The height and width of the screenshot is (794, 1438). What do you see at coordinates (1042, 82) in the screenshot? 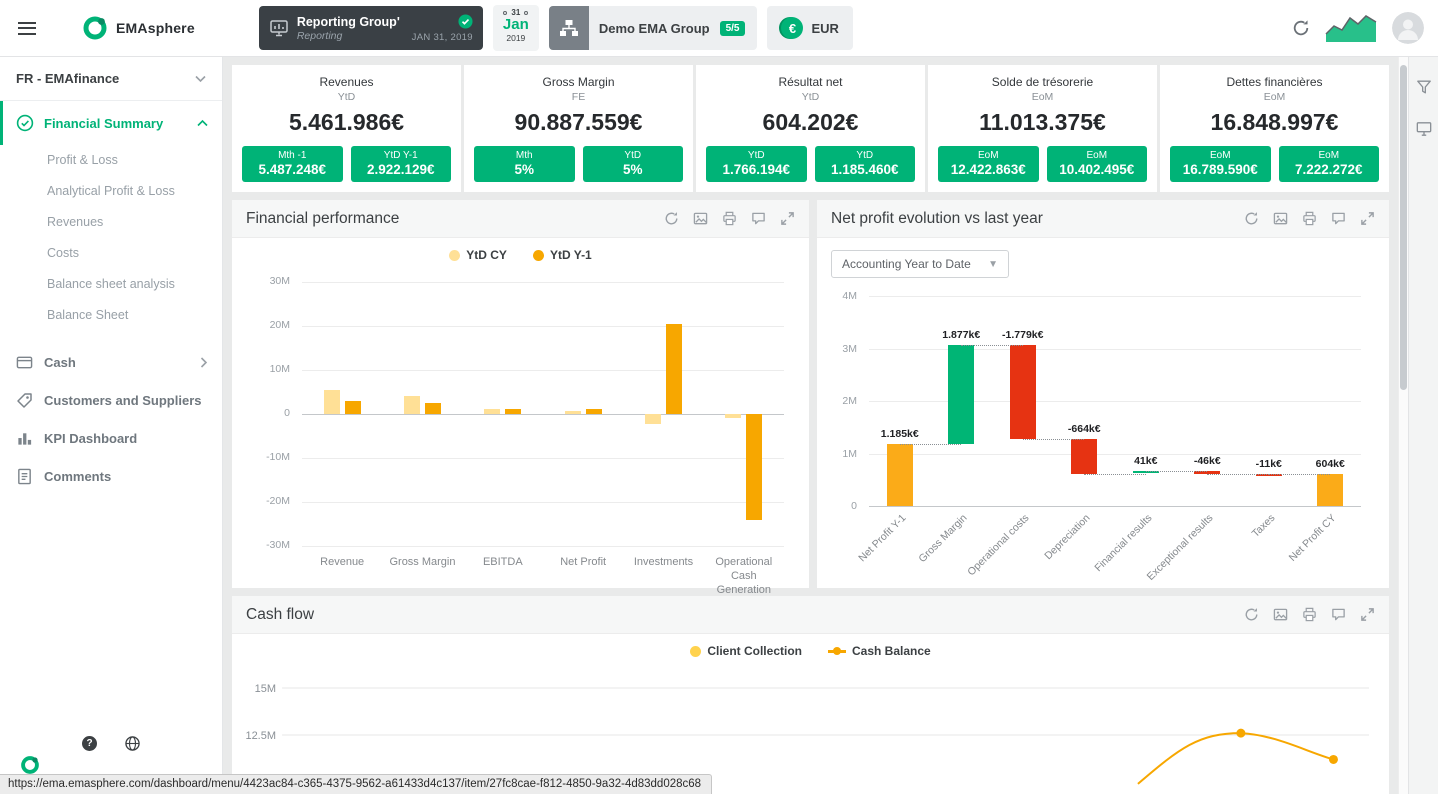
I see `kpi-title: Solde de trésorerie` at bounding box center [1042, 82].